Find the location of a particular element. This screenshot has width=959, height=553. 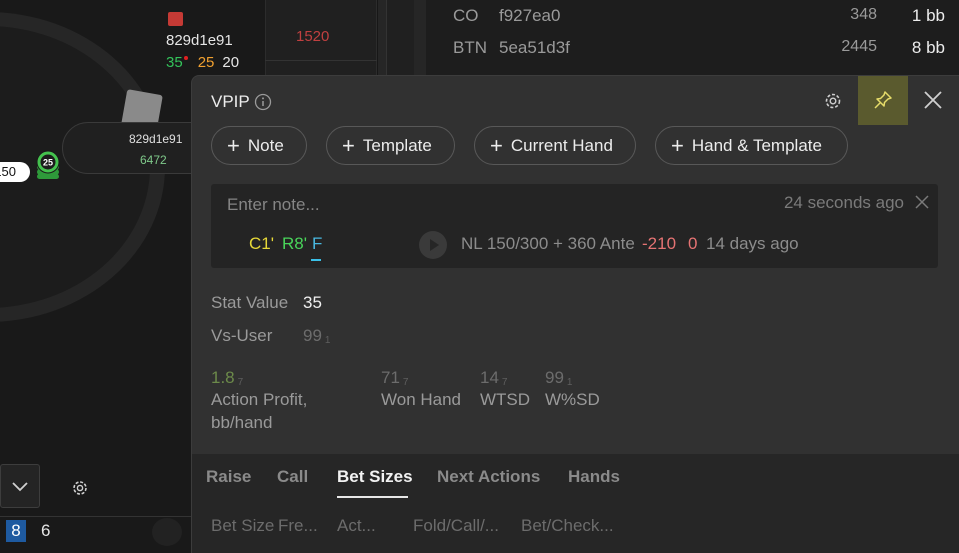

hand-result-zero: 0 is located at coordinates (693, 243).